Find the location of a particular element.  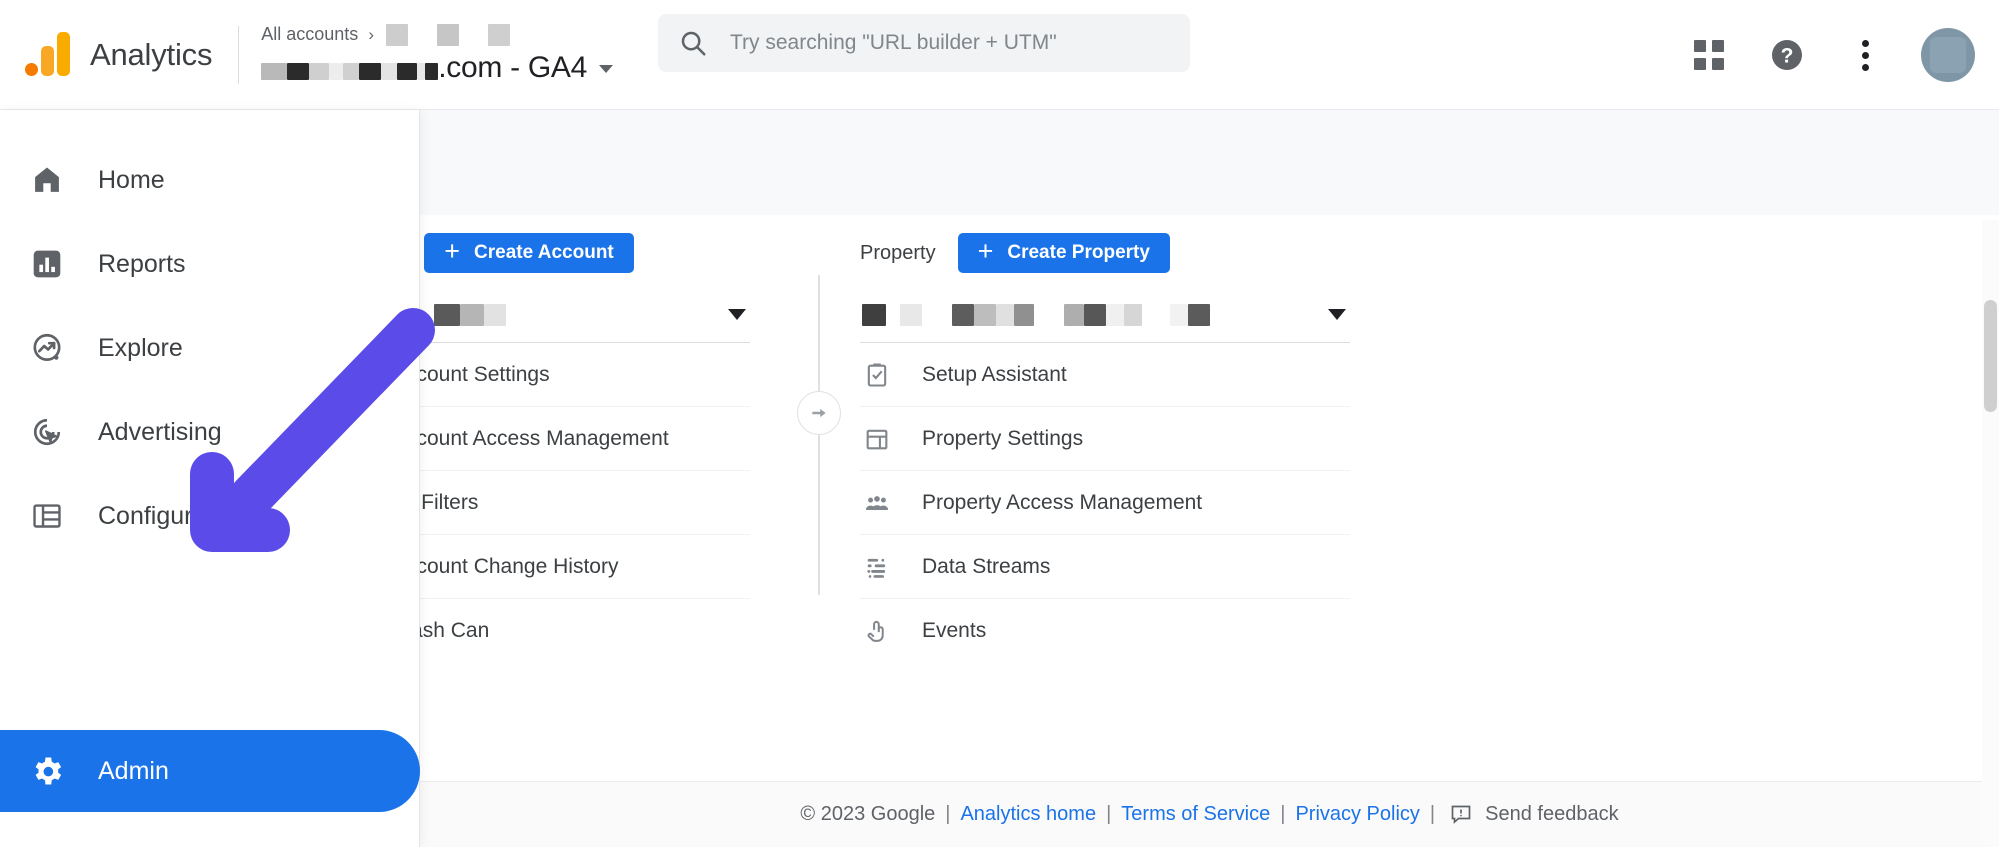

home-icon is located at coordinates (47, 180).